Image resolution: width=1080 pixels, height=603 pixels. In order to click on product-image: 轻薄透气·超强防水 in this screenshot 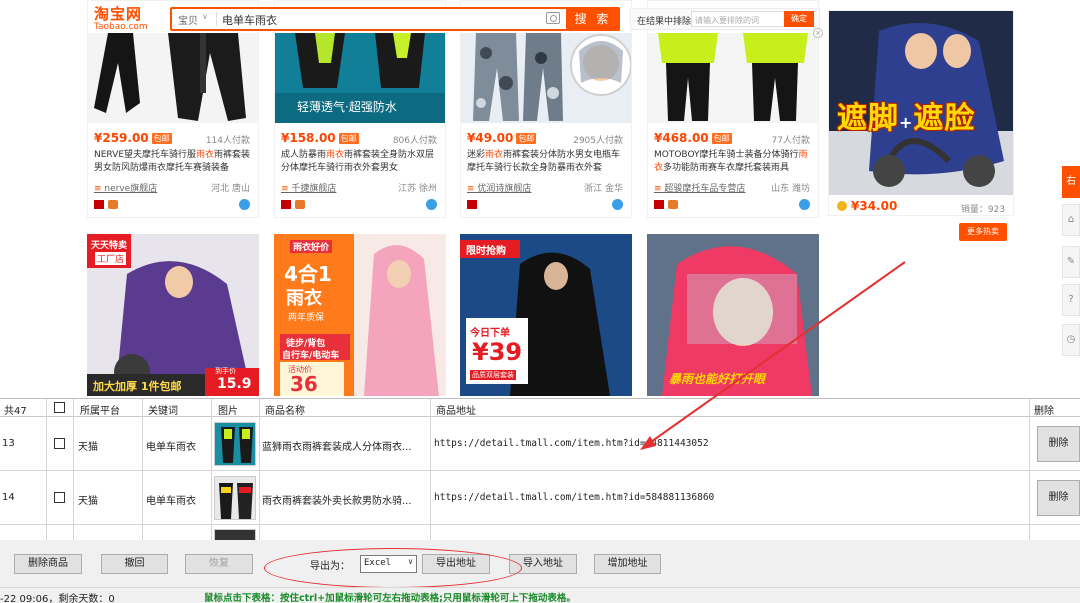, I will do `click(360, 78)`.